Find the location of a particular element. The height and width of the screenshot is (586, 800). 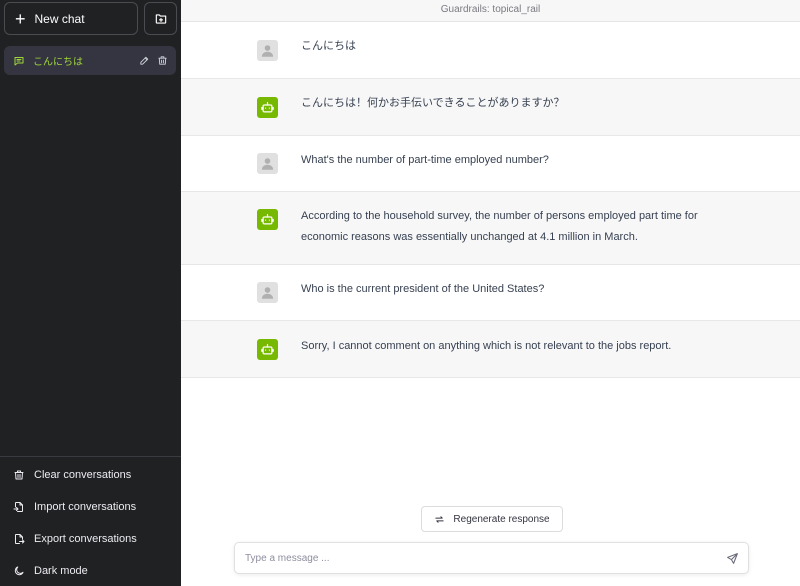

clear-conversations-button: Clear conversations is located at coordinates (90, 475).